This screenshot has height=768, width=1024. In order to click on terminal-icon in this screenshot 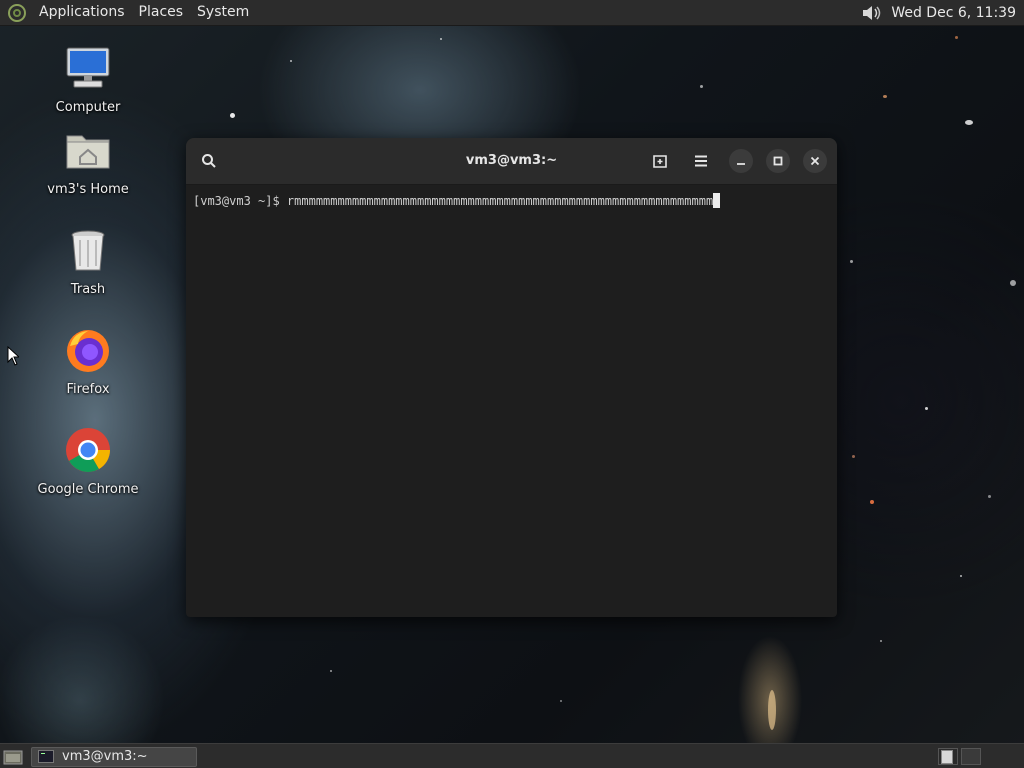, I will do `click(46, 756)`.